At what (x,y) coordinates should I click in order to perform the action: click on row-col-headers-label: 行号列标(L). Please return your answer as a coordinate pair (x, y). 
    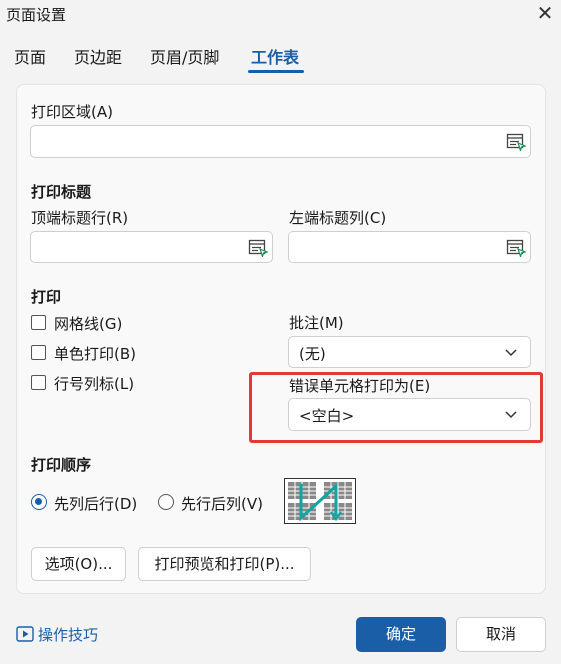
    Looking at the image, I should click on (94, 383).